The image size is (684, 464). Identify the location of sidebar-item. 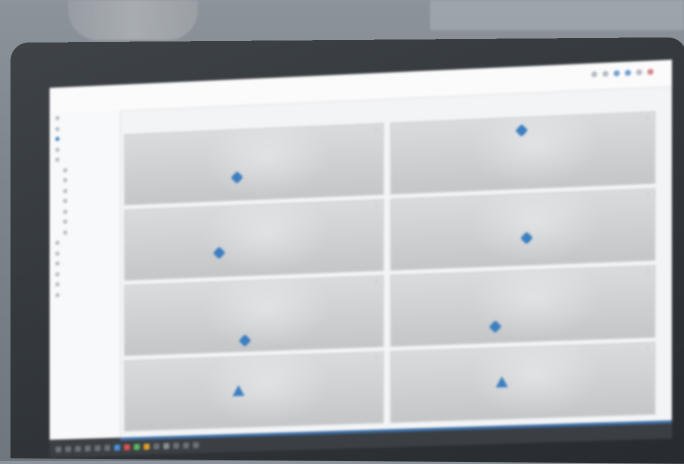
(85, 293).